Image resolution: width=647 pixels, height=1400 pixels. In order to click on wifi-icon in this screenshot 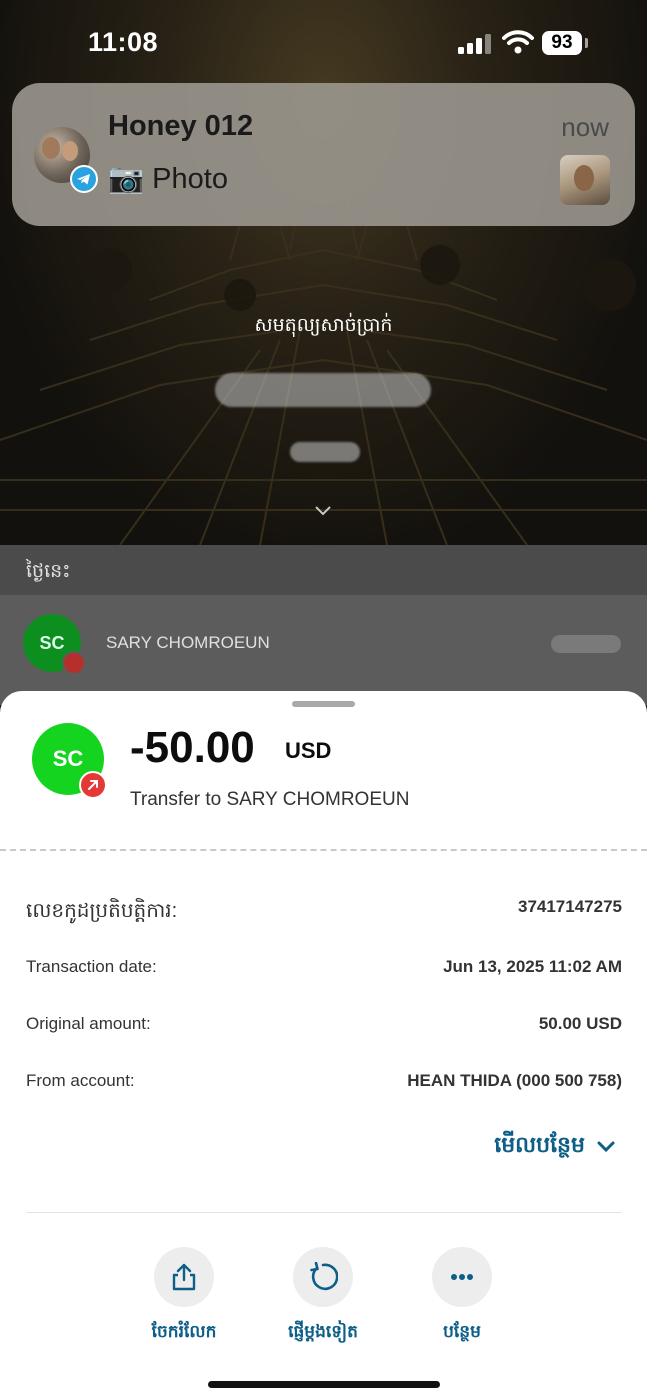, I will do `click(518, 42)`.